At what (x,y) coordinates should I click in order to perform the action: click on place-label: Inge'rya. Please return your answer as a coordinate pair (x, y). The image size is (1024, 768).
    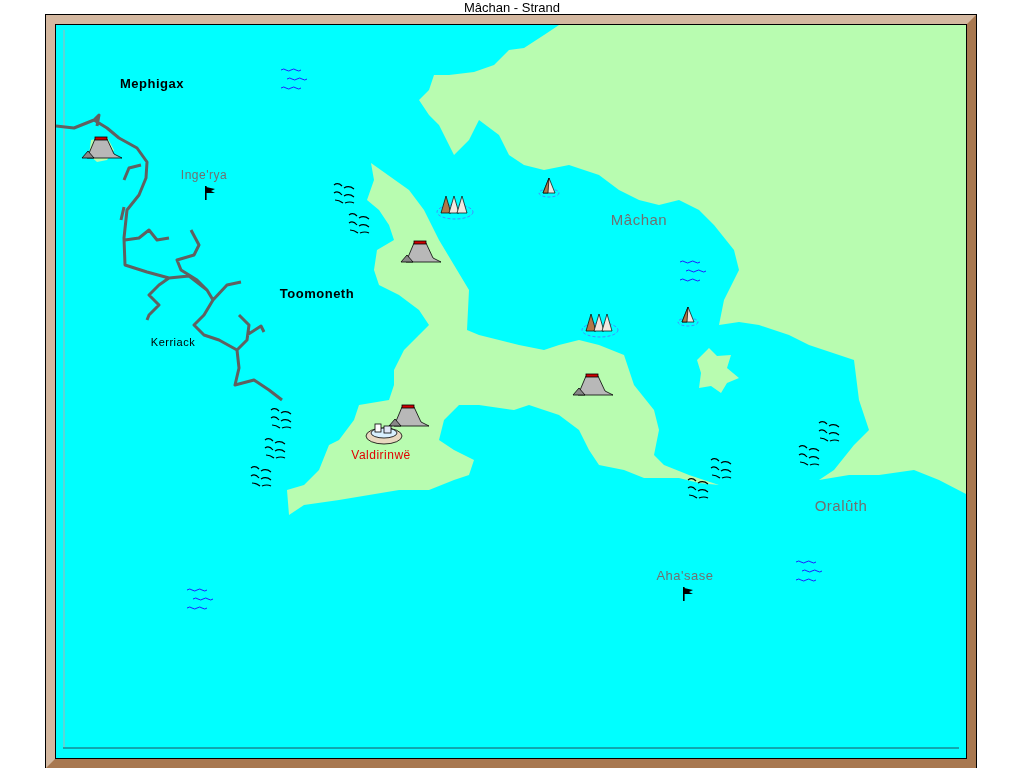
    Looking at the image, I should click on (204, 175).